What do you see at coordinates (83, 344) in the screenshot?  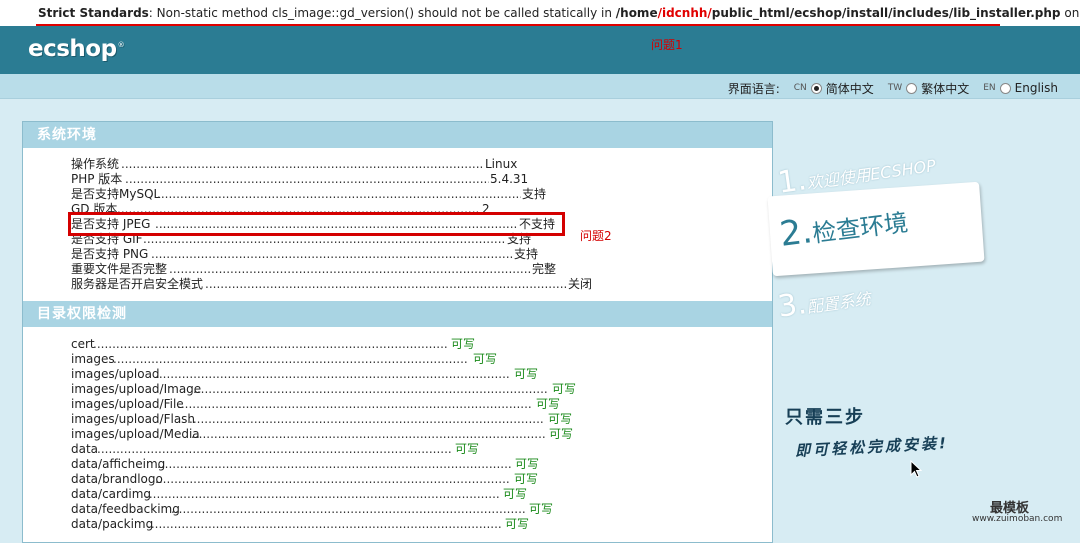 I see `perm-label: cert` at bounding box center [83, 344].